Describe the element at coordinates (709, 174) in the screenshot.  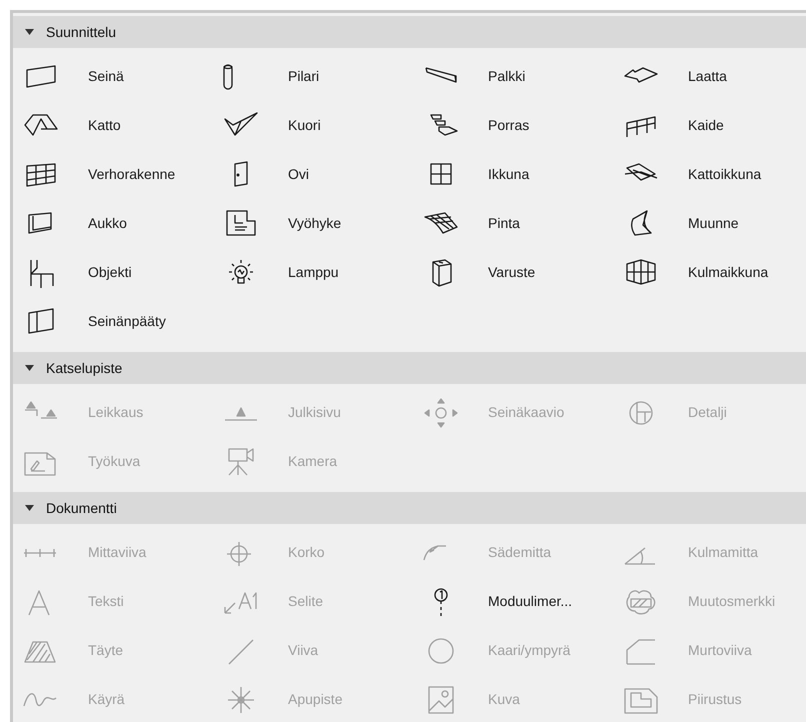
I see `tool-item: Kattoikkuna` at that location.